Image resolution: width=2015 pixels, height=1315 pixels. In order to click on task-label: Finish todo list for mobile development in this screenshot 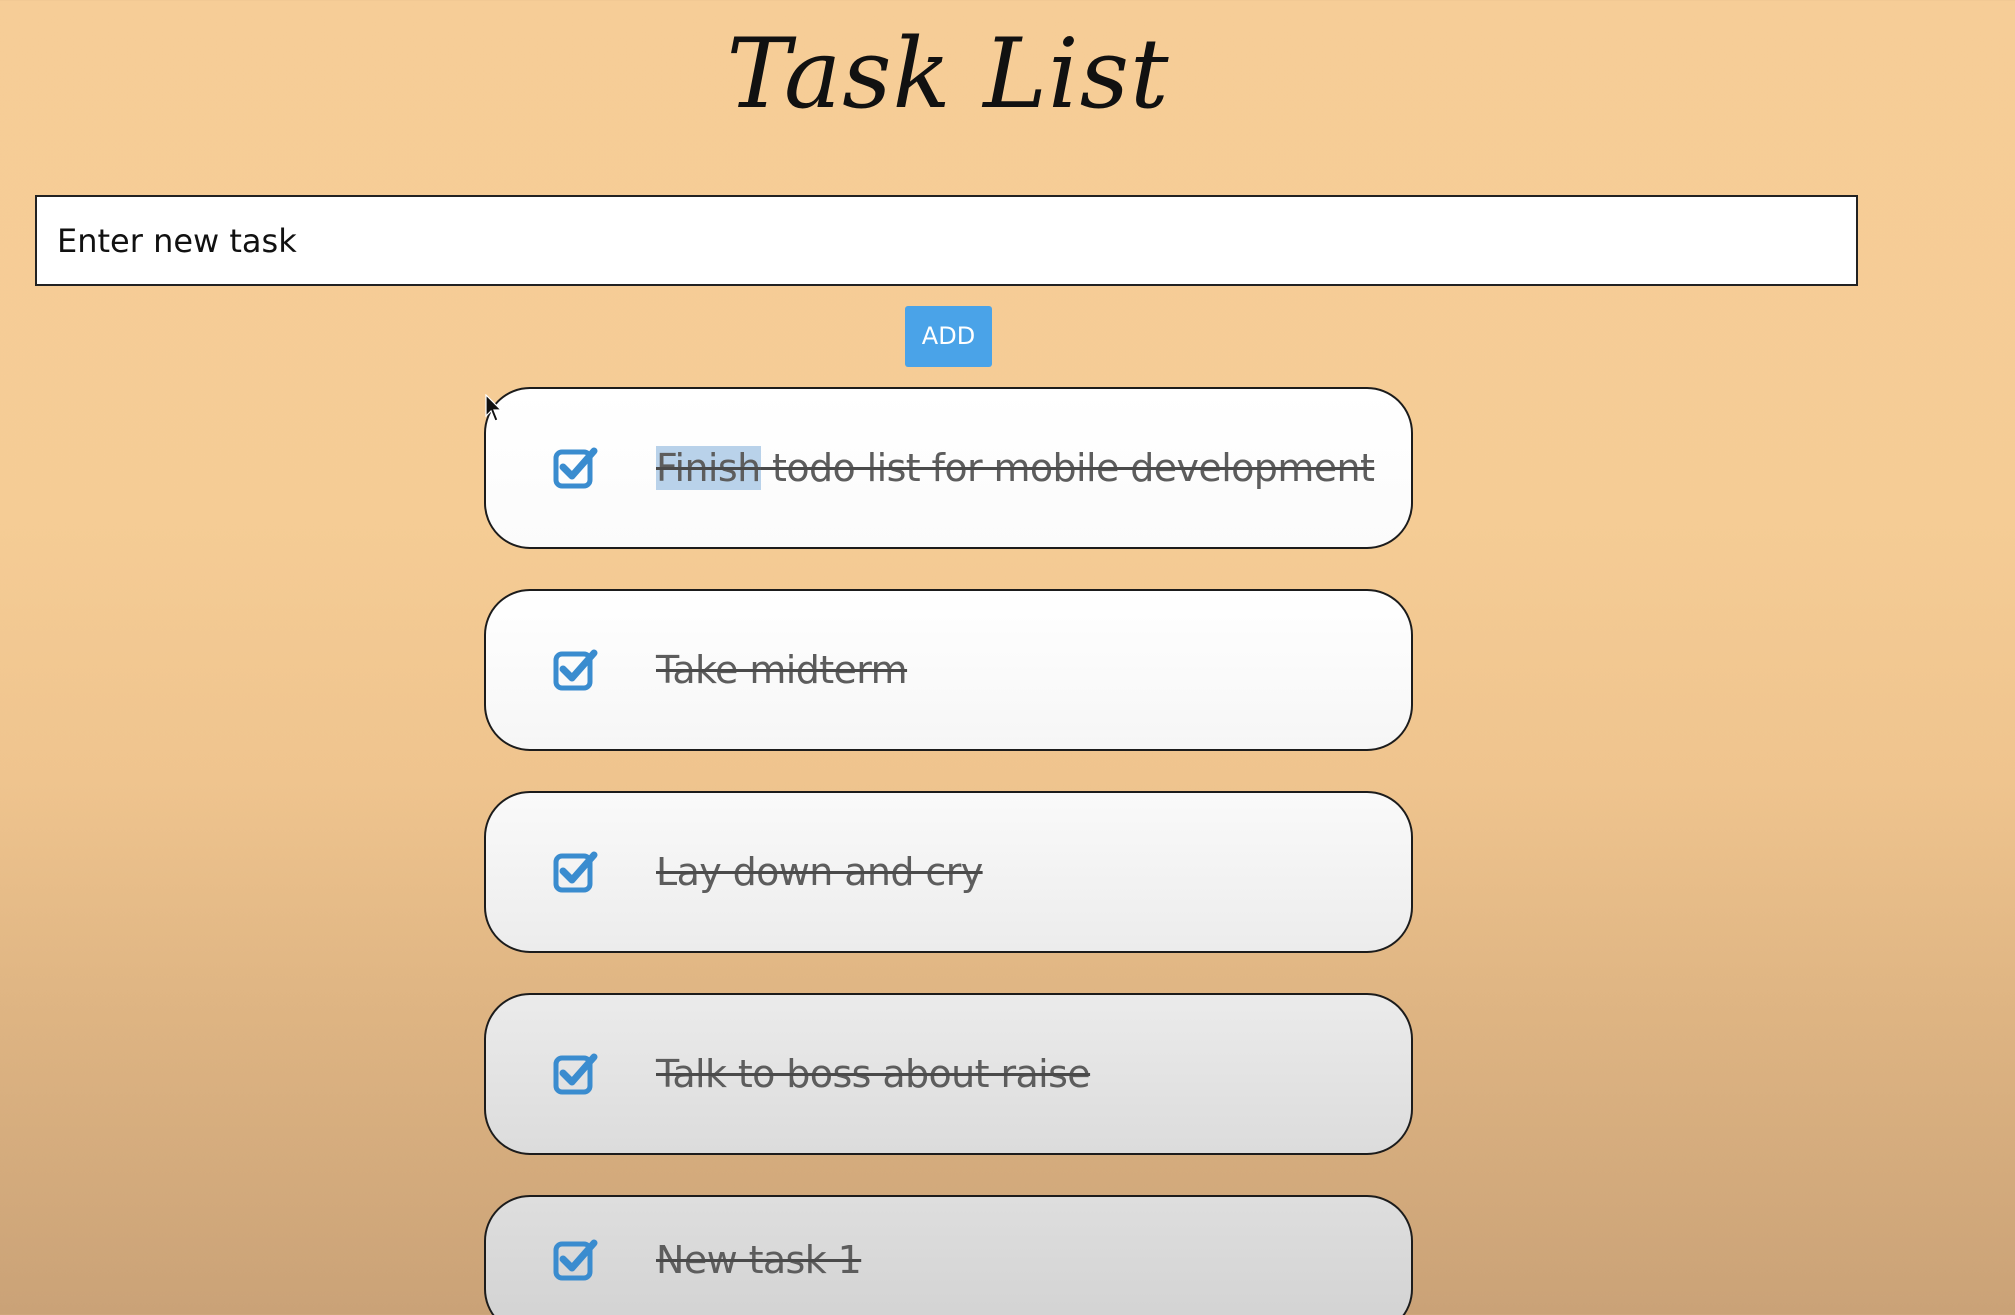, I will do `click(1015, 468)`.